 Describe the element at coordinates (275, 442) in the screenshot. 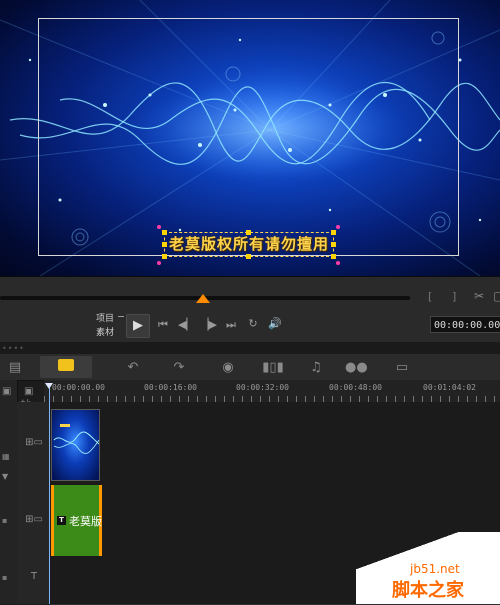

I see `video-track` at that location.